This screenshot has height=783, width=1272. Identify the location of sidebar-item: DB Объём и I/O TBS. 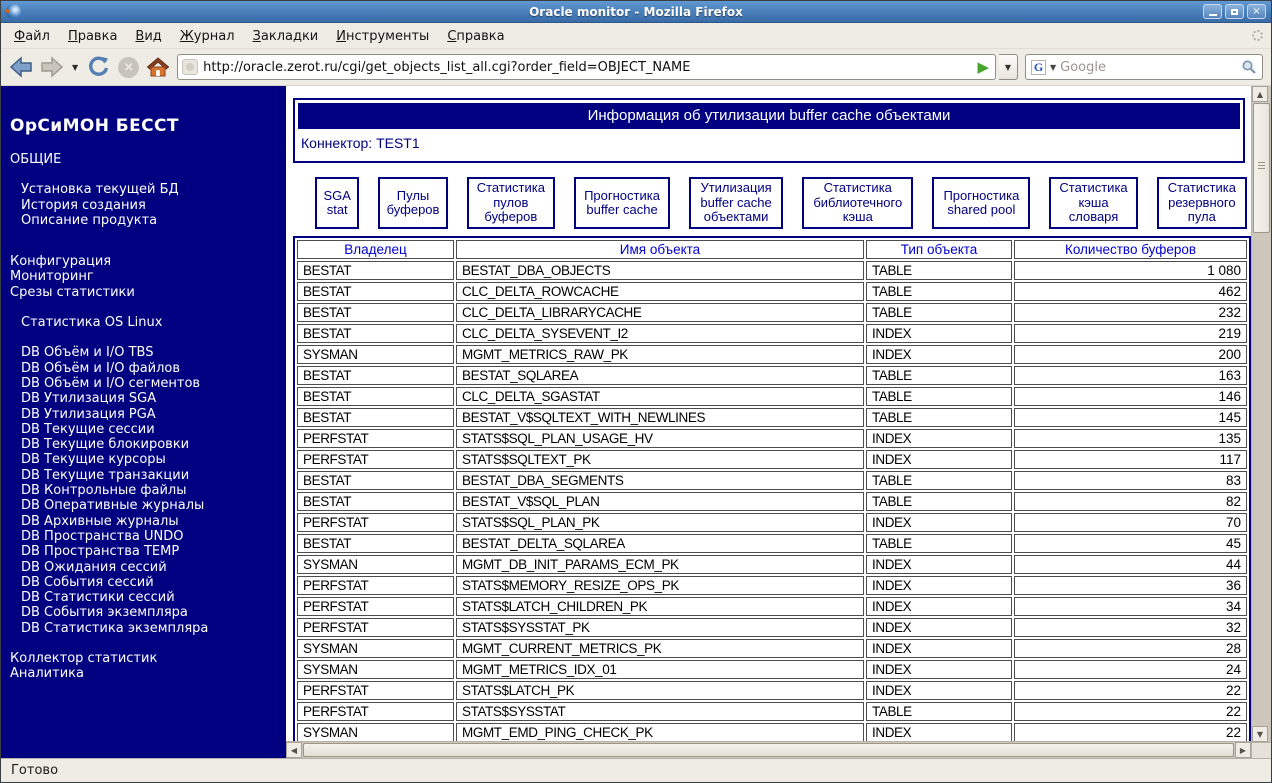
(146, 352).